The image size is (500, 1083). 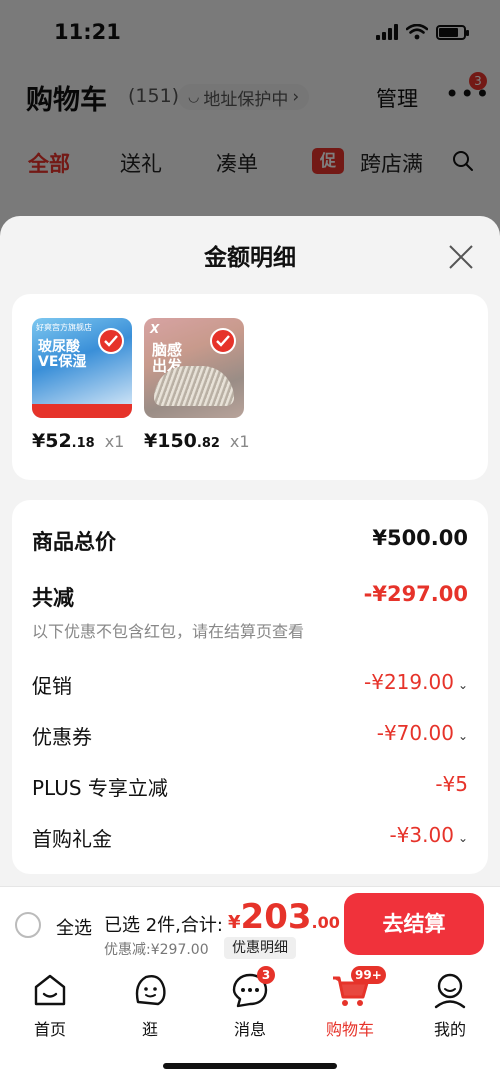 I want to click on promo-value: -¥219.00, so click(x=409, y=682).